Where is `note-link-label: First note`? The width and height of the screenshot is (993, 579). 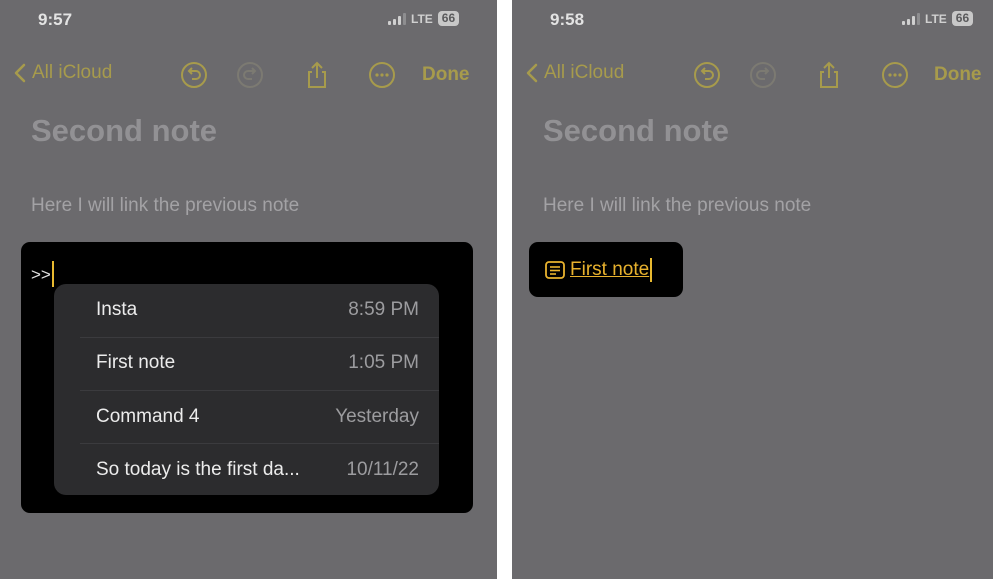 note-link-label: First note is located at coordinates (610, 269).